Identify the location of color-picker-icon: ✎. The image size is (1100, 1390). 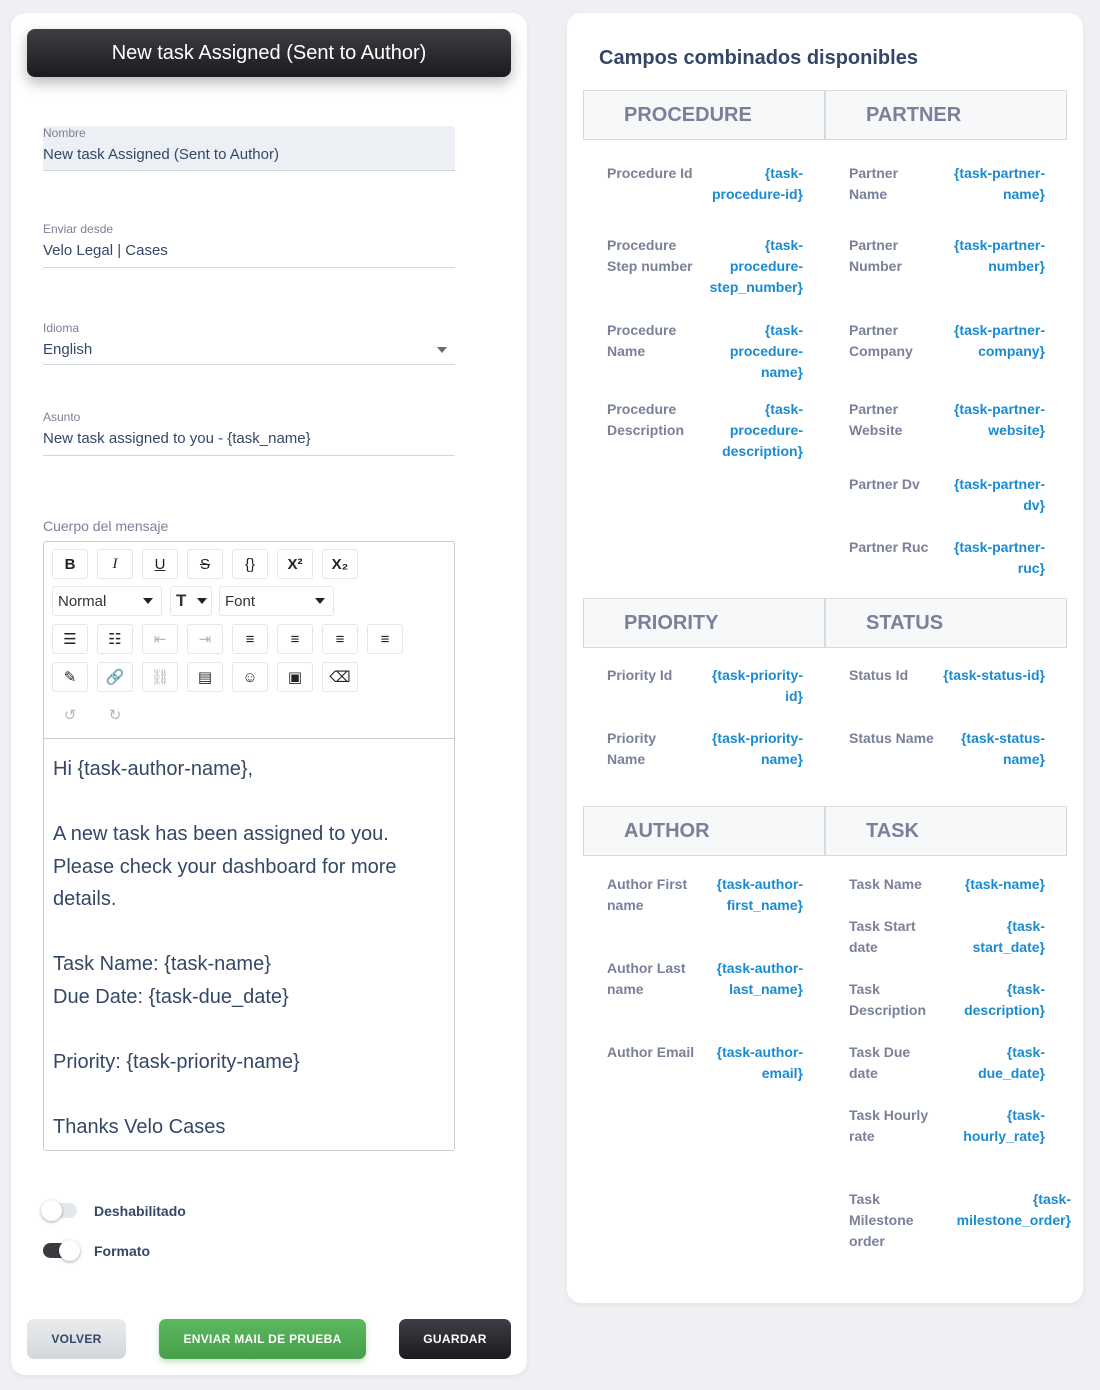
(70, 677).